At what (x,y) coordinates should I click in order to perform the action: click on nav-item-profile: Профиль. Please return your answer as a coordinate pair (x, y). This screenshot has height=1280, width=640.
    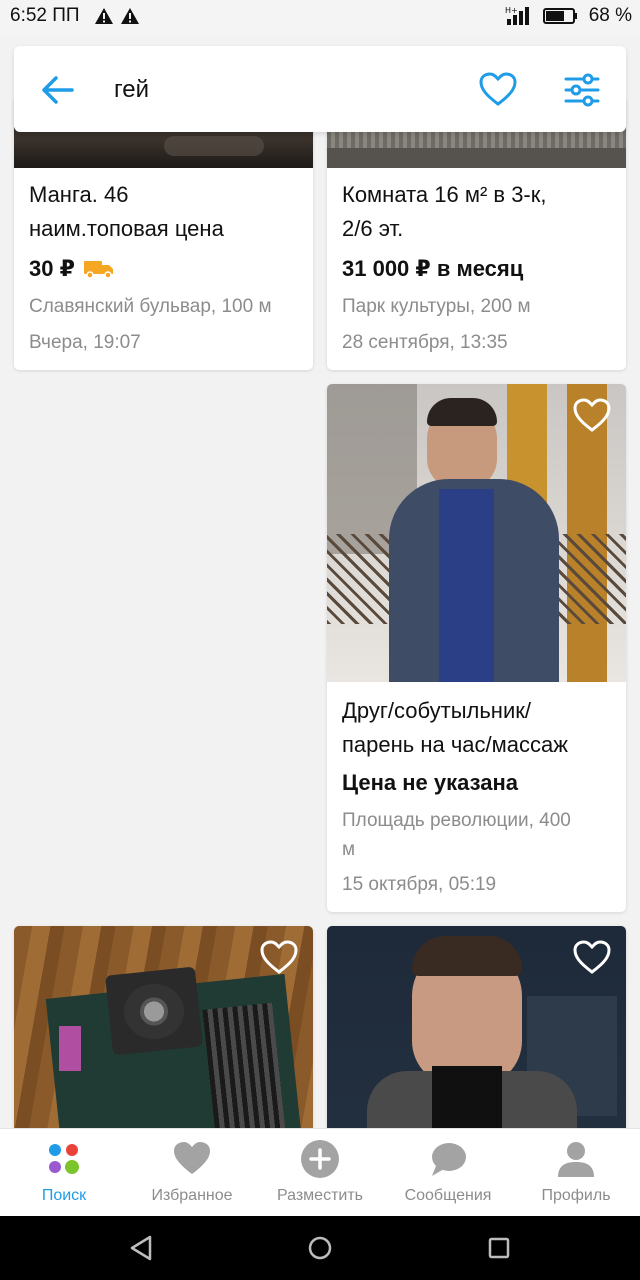
    Looking at the image, I should click on (576, 1173).